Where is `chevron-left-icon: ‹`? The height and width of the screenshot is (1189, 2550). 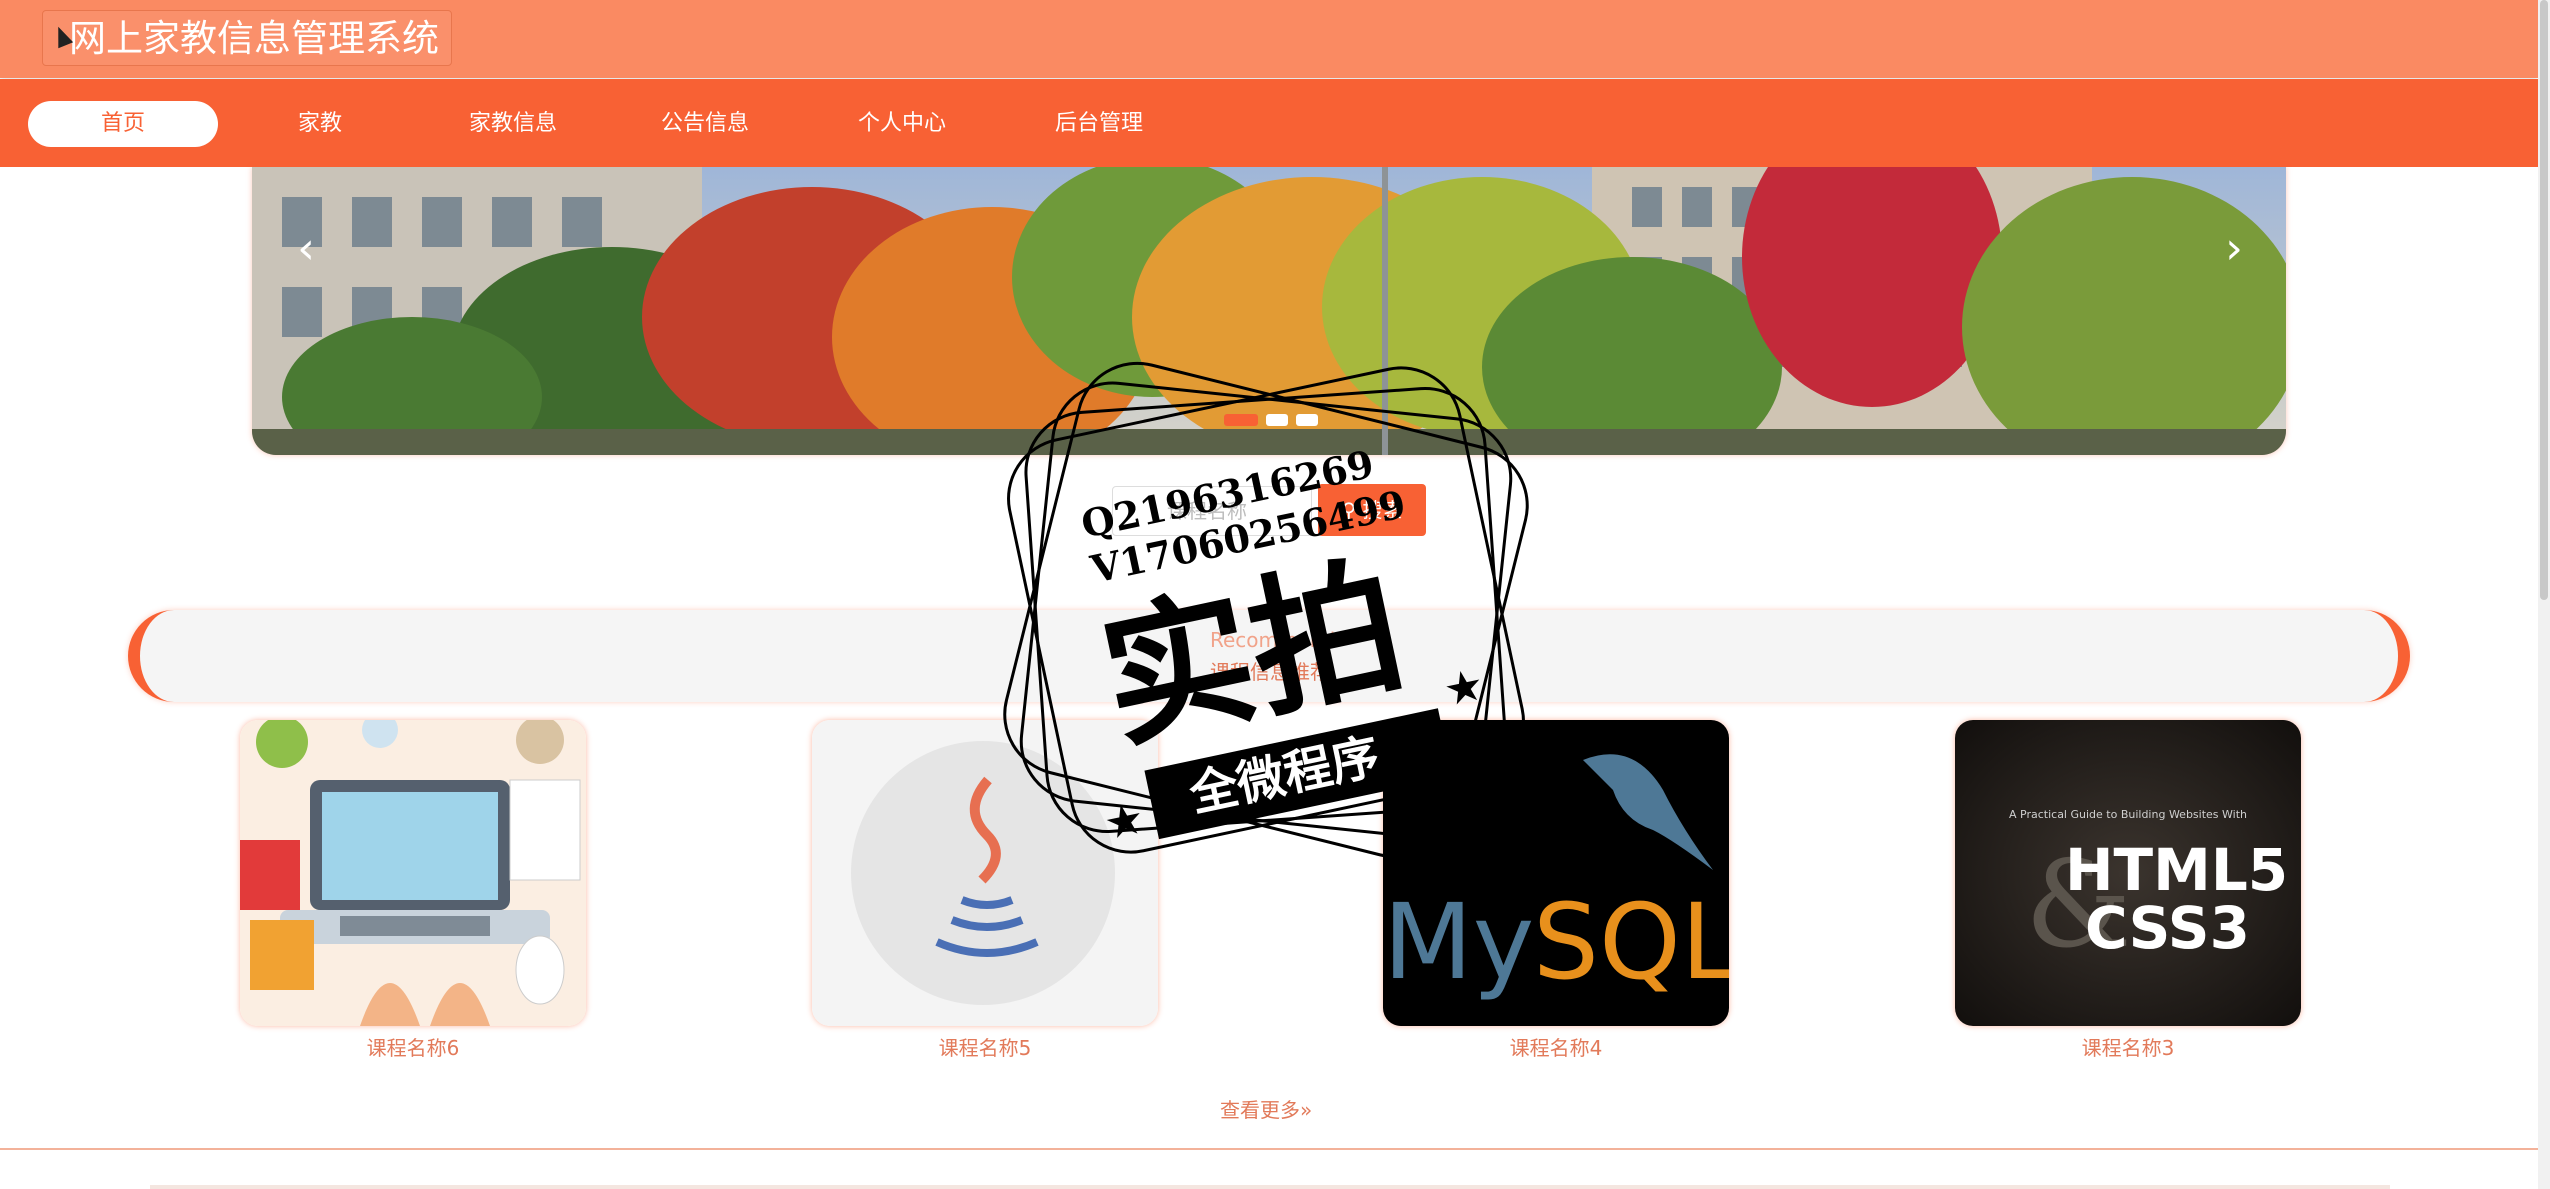
chevron-left-icon: ‹ is located at coordinates (306, 248).